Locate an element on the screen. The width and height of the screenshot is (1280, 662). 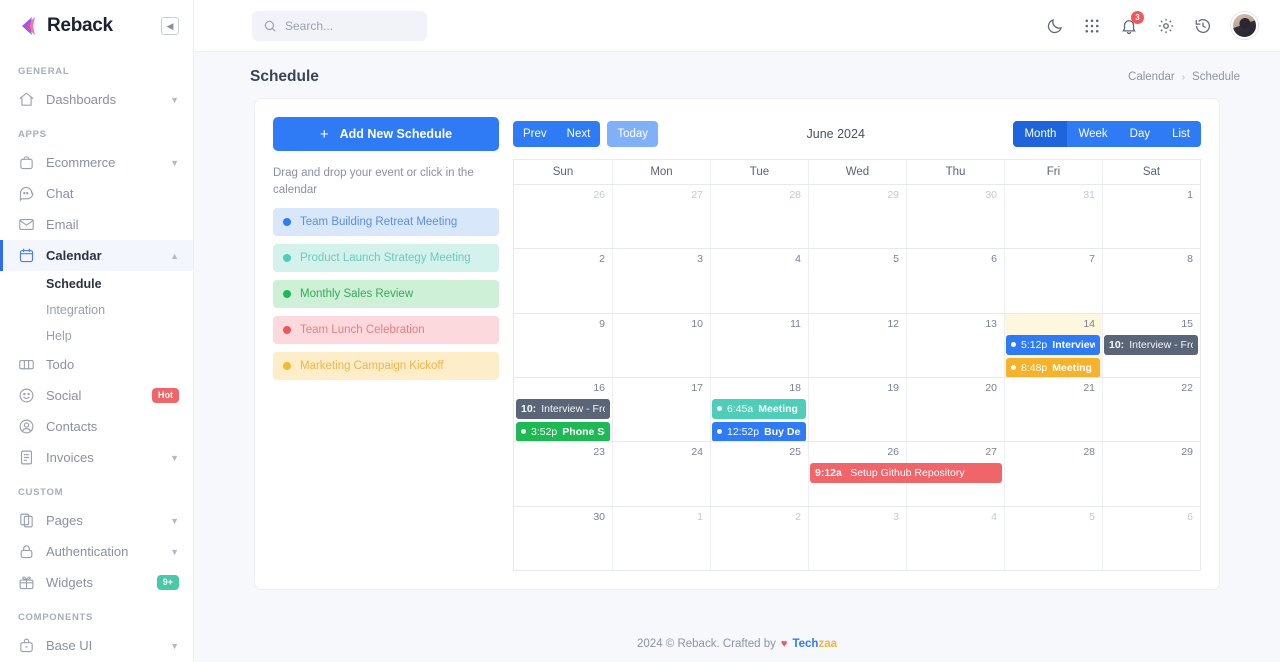
moon-icon is located at coordinates (1055, 26).